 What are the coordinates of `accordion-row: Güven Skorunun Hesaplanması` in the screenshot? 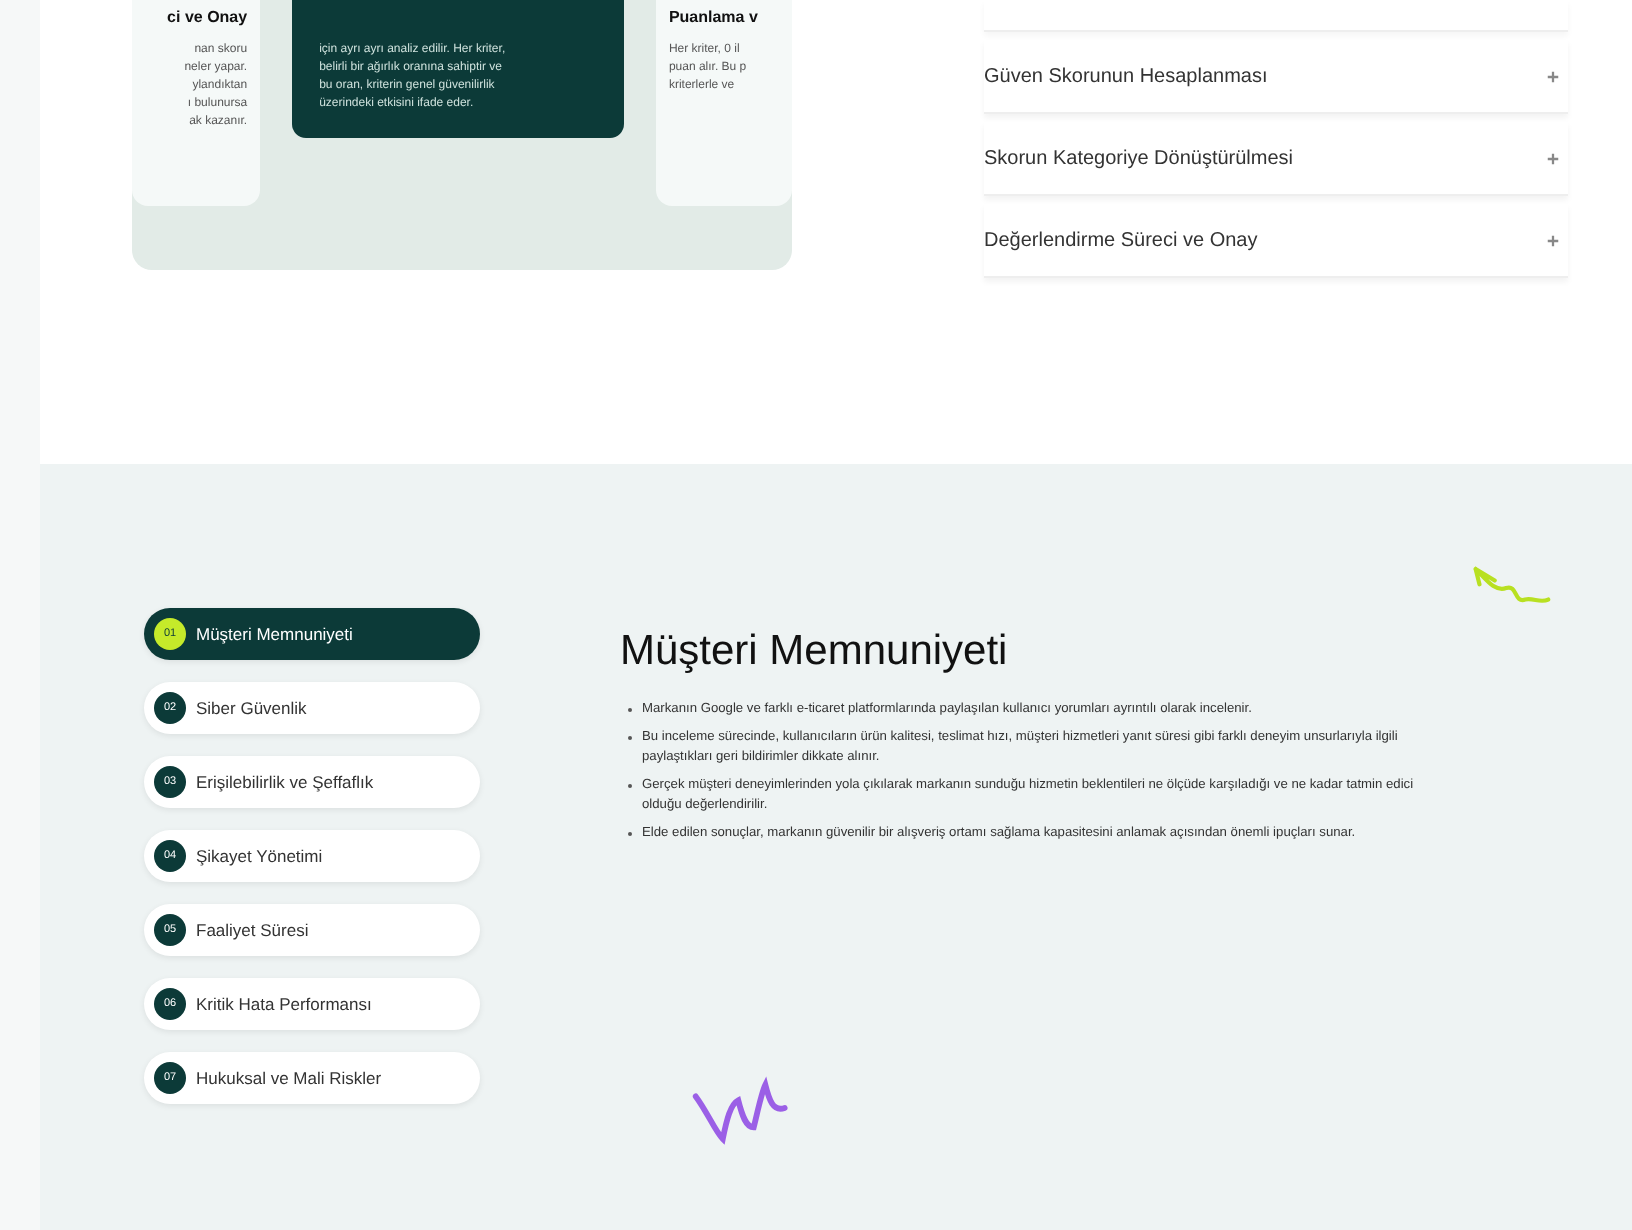 It's located at (1276, 77).